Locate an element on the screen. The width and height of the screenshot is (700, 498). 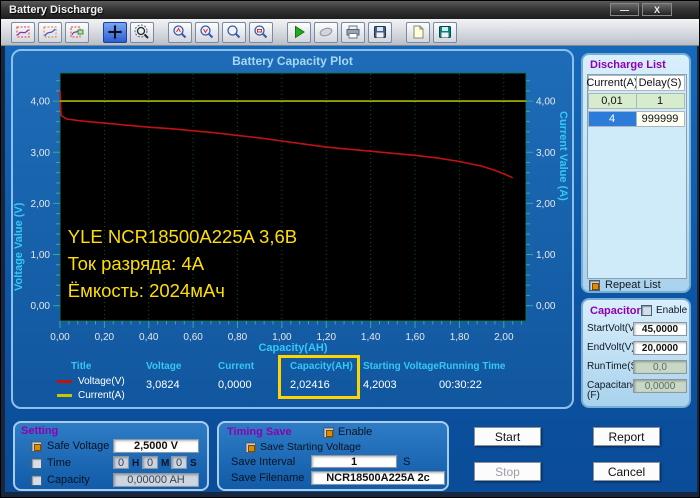
save-data-button is located at coordinates (445, 32).